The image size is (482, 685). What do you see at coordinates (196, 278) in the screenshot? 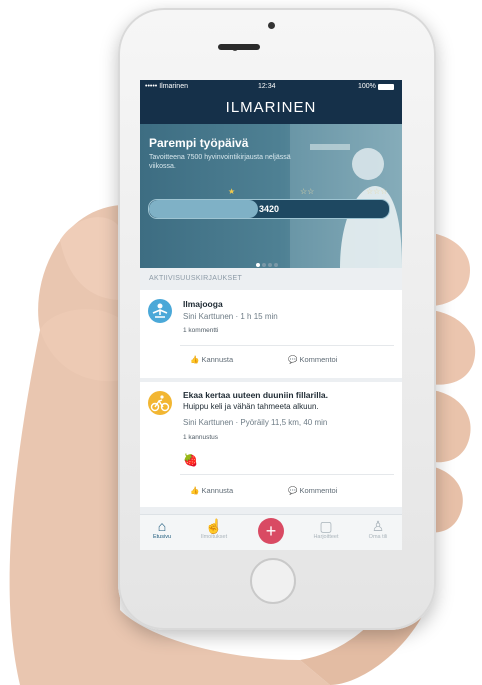
I see `section-title: AKTIIVISUUSKIRJAUKSET` at bounding box center [196, 278].